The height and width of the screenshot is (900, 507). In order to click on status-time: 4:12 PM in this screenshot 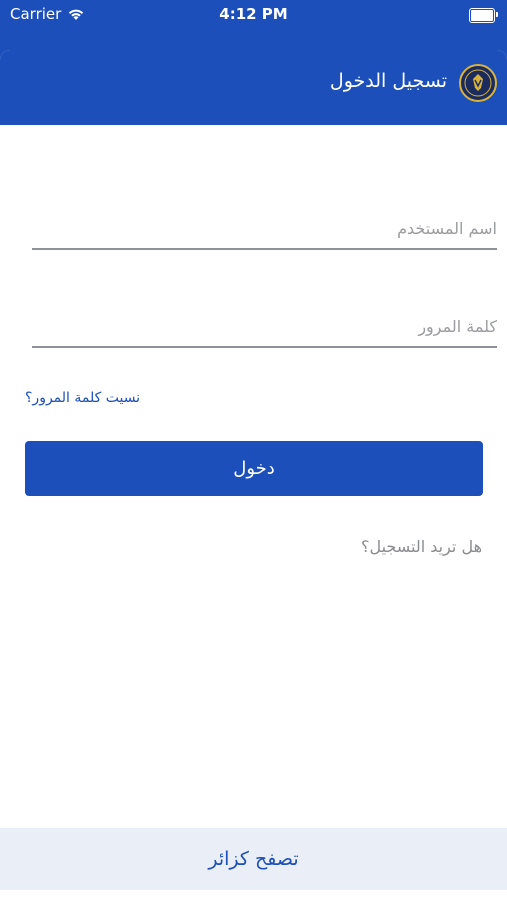, I will do `click(253, 14)`.